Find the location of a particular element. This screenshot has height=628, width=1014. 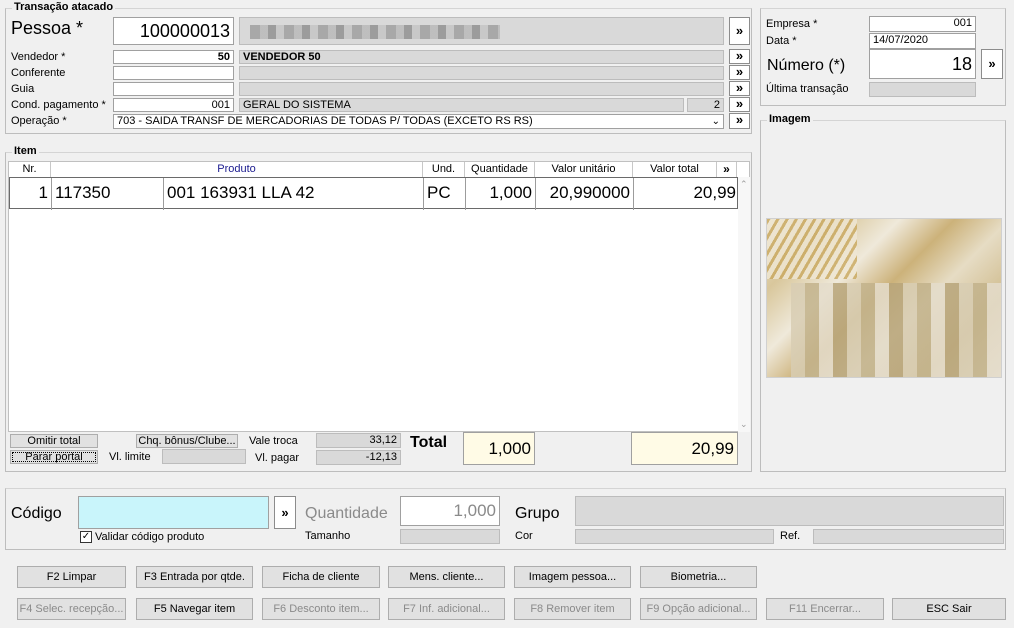

conferente-code-input is located at coordinates (173, 73).